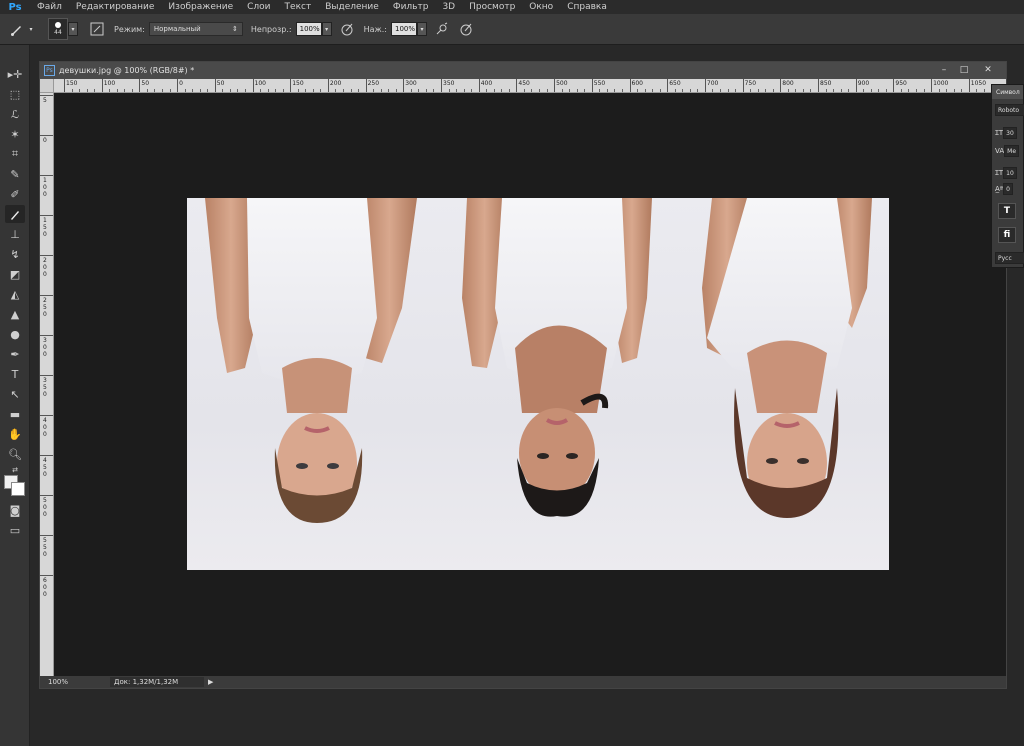 The width and height of the screenshot is (1024, 746). What do you see at coordinates (964, 70) in the screenshot?
I see `maximize-icon: □` at bounding box center [964, 70].